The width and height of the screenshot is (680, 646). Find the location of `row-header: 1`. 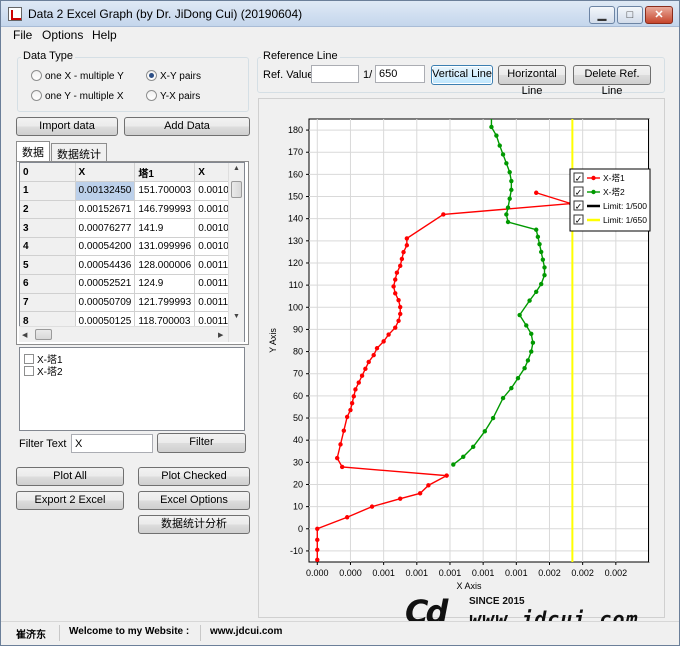

row-header: 1 is located at coordinates (48, 191).